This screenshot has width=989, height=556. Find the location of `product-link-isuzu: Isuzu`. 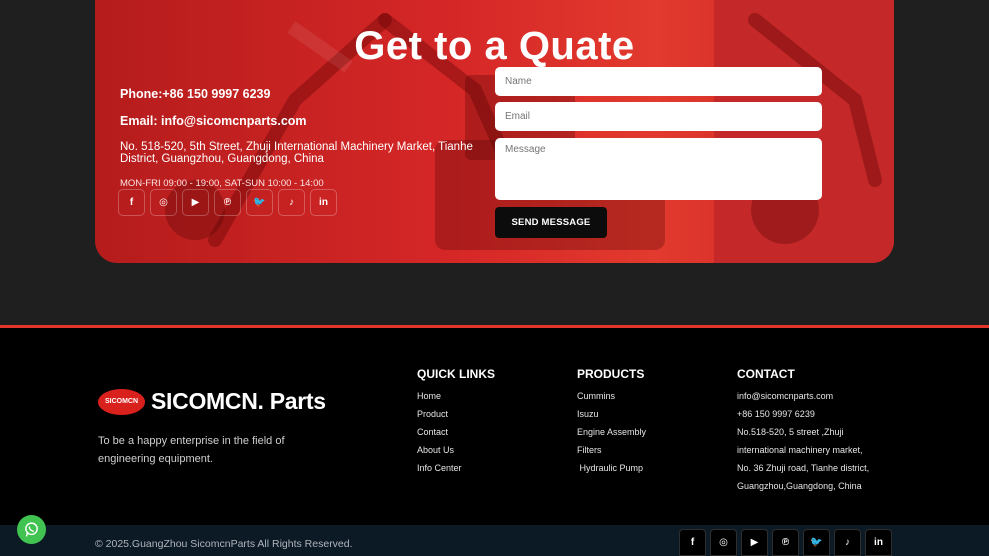

product-link-isuzu: Isuzu is located at coordinates (611, 414).